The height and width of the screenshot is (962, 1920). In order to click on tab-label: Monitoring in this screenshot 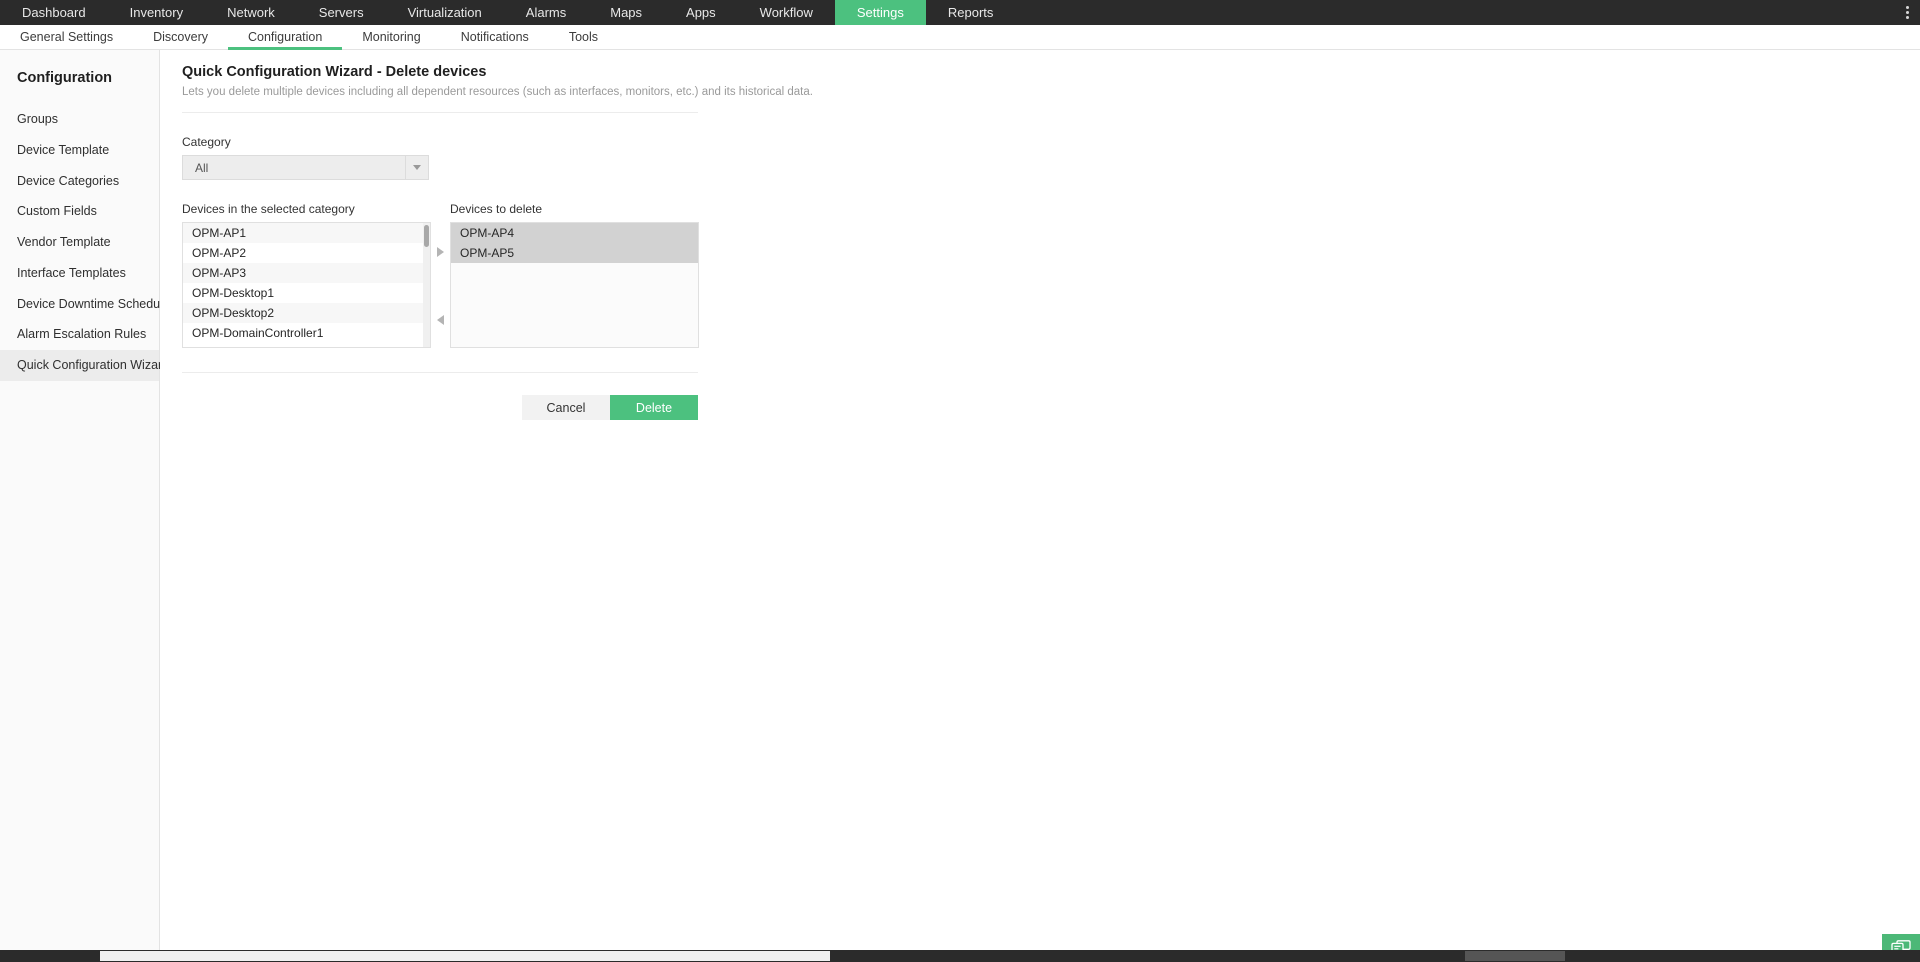, I will do `click(391, 37)`.